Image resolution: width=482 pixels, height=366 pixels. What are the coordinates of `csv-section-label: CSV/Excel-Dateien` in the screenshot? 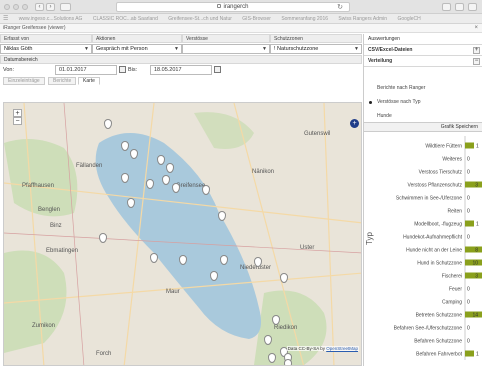 It's located at (390, 50).